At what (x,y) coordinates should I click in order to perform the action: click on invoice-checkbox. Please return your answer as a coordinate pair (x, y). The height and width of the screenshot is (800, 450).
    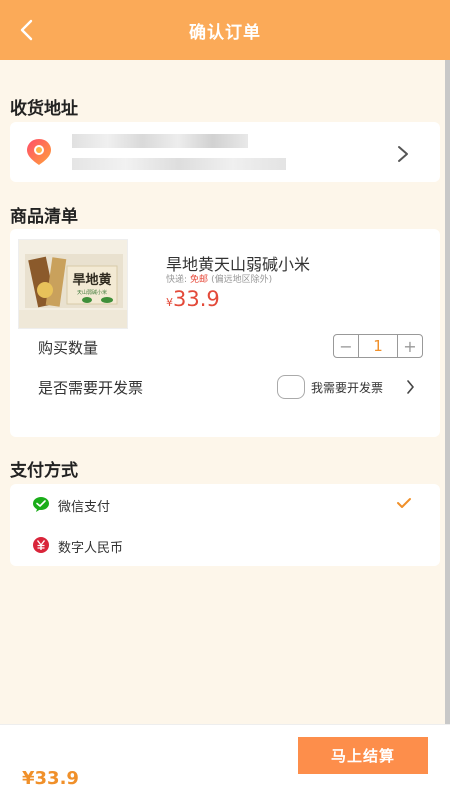
    Looking at the image, I should click on (291, 387).